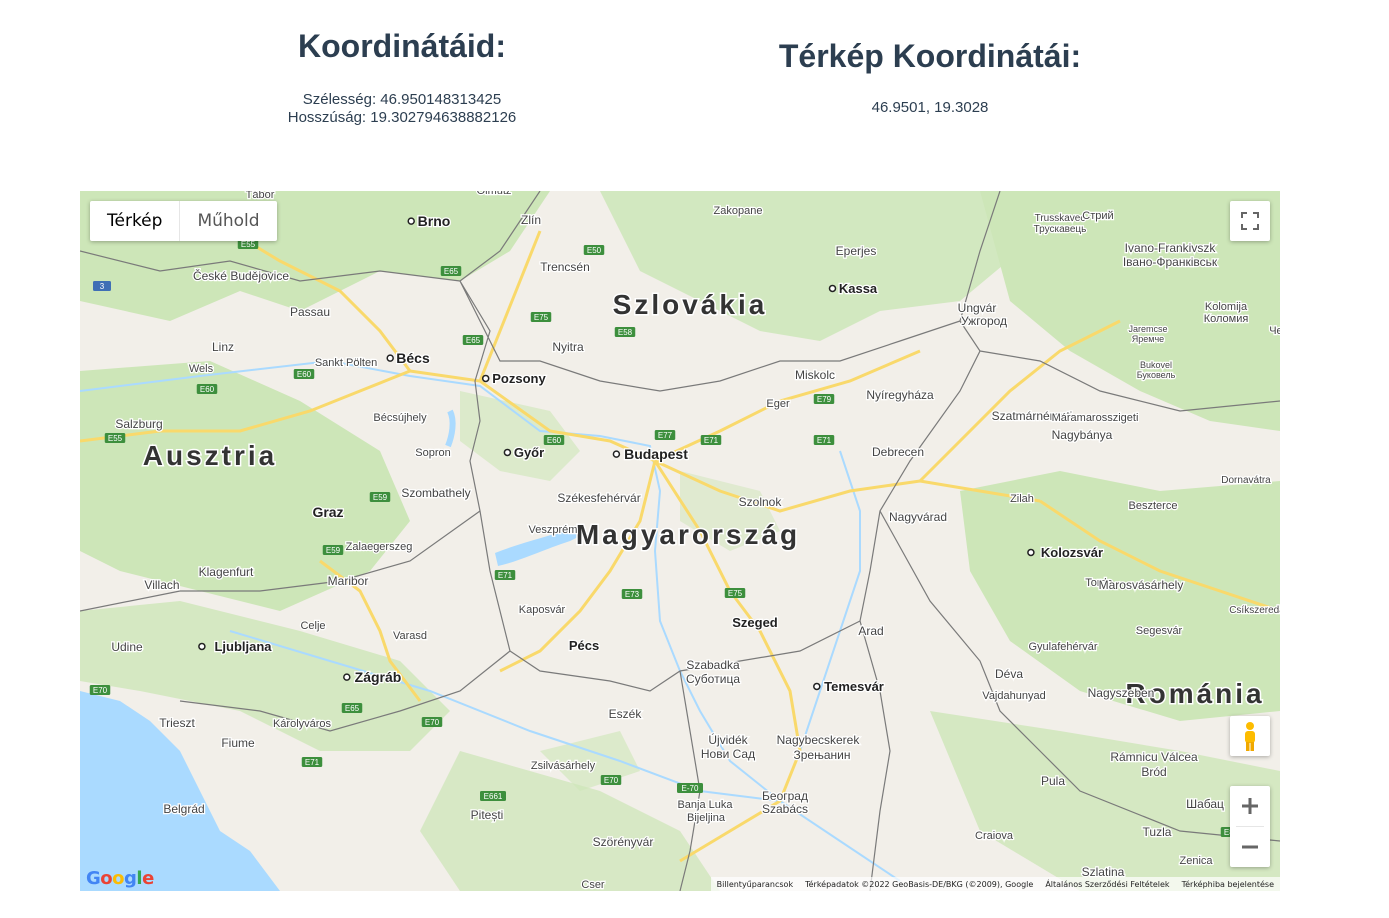 This screenshot has width=1389, height=918. Describe the element at coordinates (930, 107) in the screenshot. I see `map-coordinates-value: 46.9501, 19.3028` at that location.